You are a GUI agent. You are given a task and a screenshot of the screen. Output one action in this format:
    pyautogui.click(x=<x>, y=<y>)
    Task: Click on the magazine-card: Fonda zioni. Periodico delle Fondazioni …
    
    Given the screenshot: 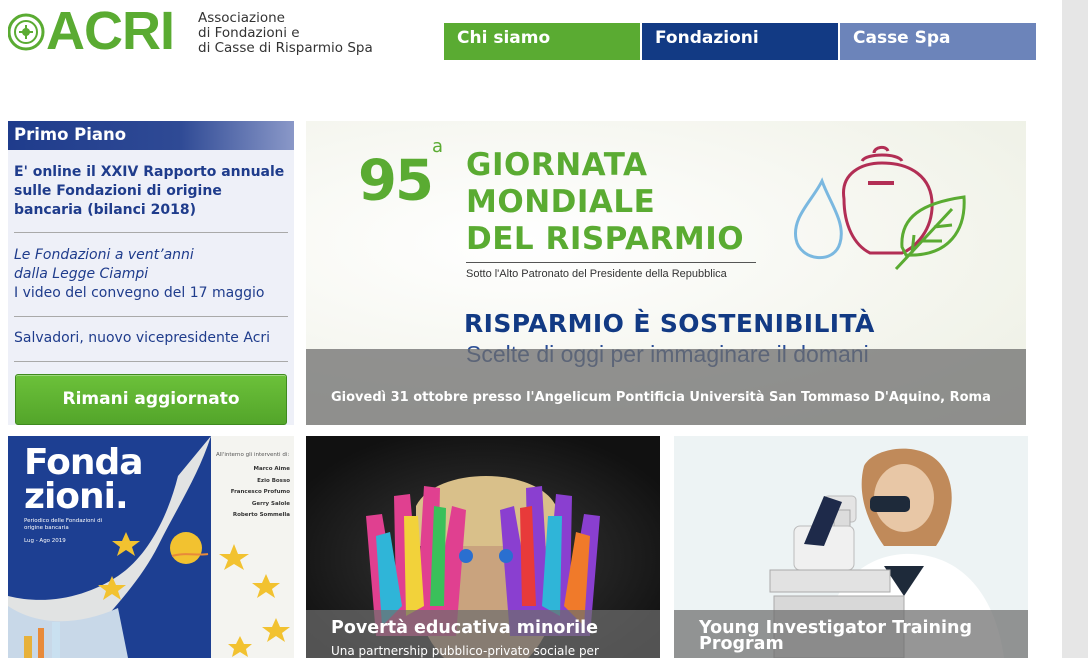 What is the action you would take?
    pyautogui.click(x=151, y=547)
    